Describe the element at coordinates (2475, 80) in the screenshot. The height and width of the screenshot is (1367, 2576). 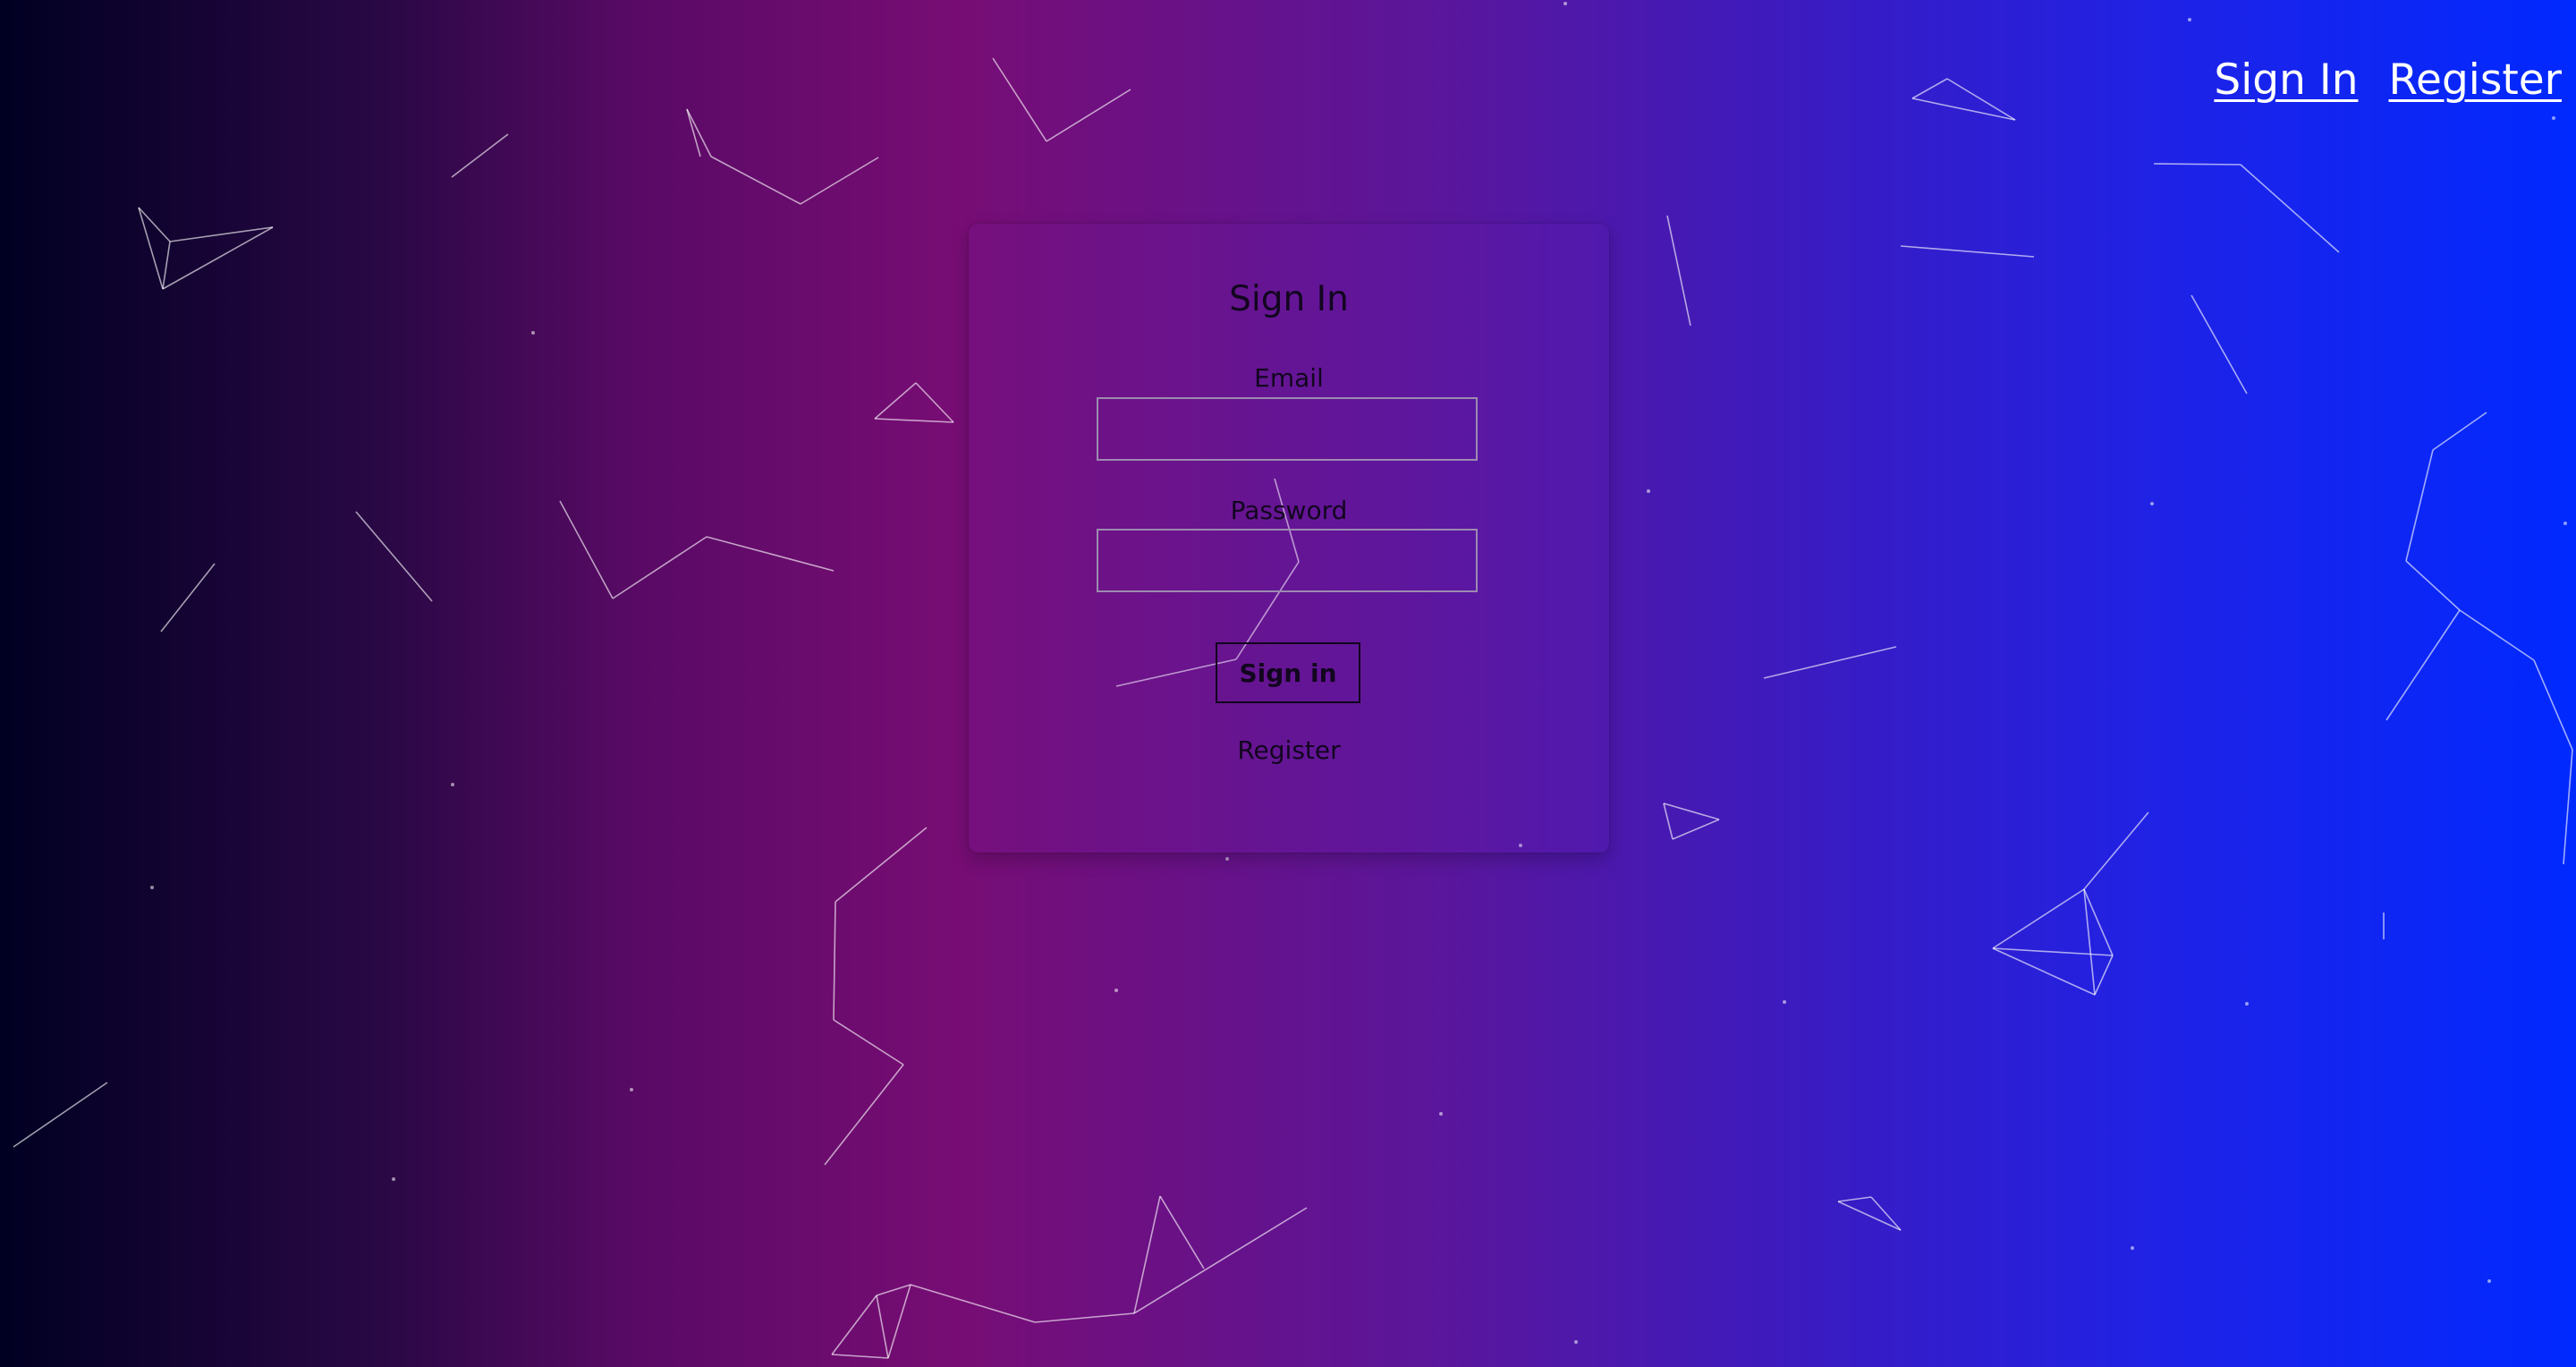
I see `nav-register-link: Register` at that location.